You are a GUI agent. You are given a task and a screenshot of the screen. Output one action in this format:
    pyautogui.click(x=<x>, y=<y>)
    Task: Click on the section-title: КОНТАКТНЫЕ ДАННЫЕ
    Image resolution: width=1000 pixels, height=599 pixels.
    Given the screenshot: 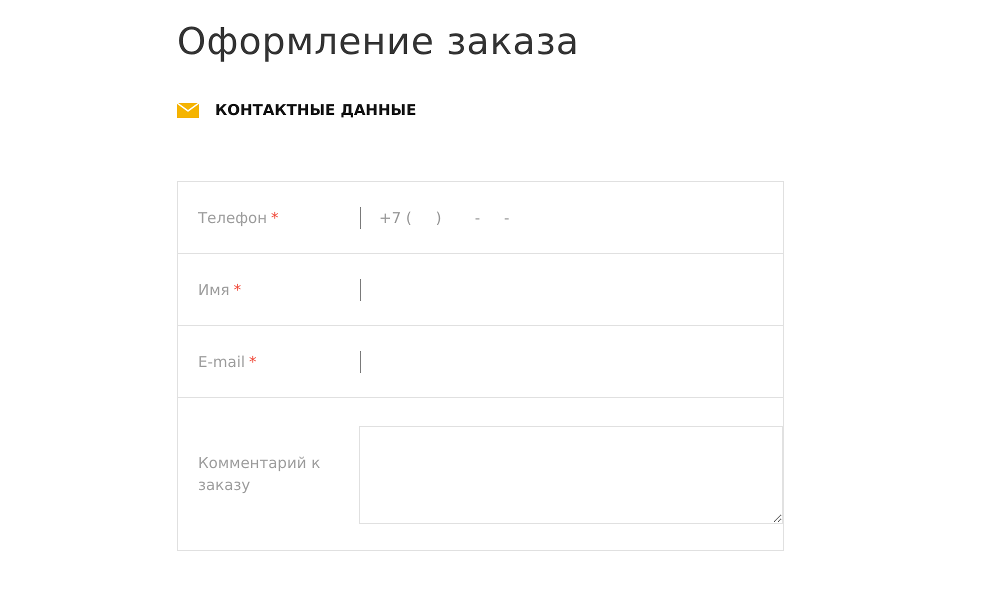 What is the action you would take?
    pyautogui.click(x=315, y=110)
    